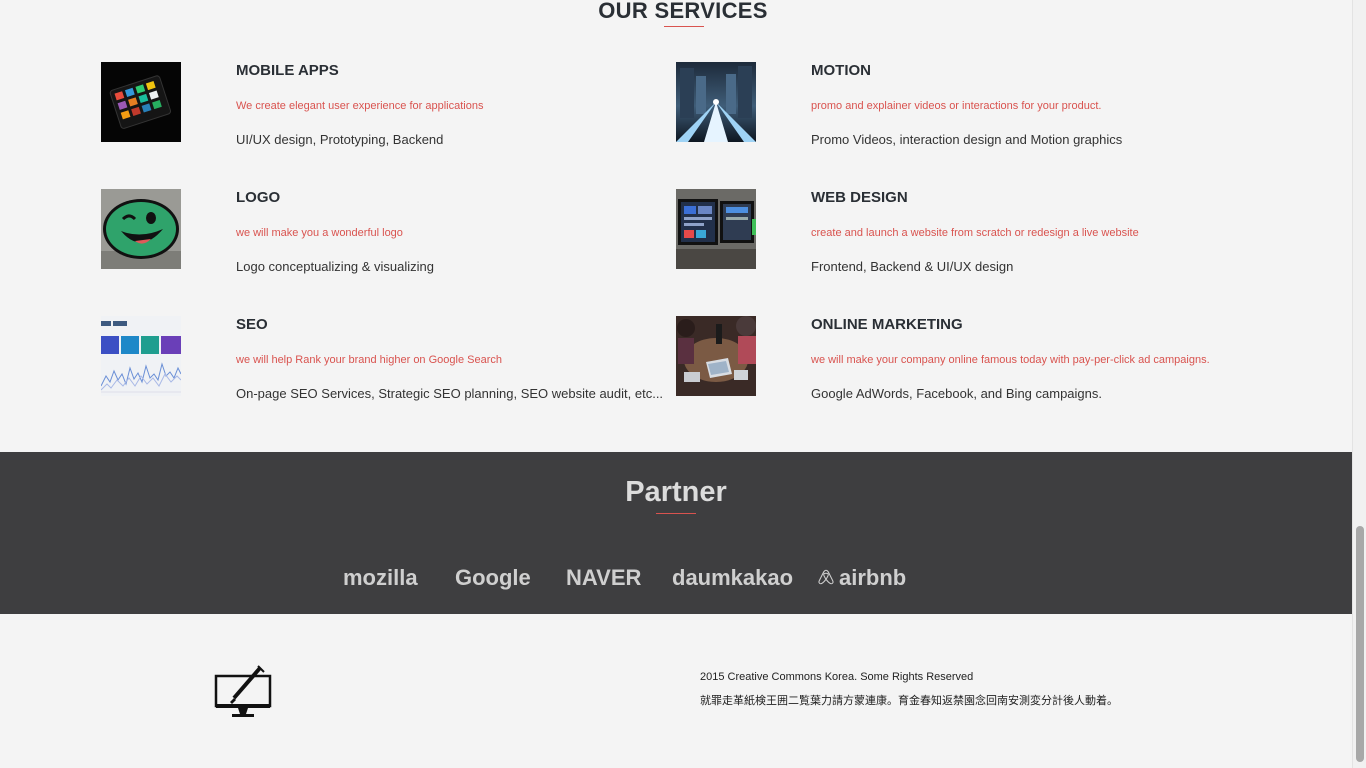 This screenshot has width=1366, height=768. I want to click on services-title: OUR SERVICES, so click(683, 11).